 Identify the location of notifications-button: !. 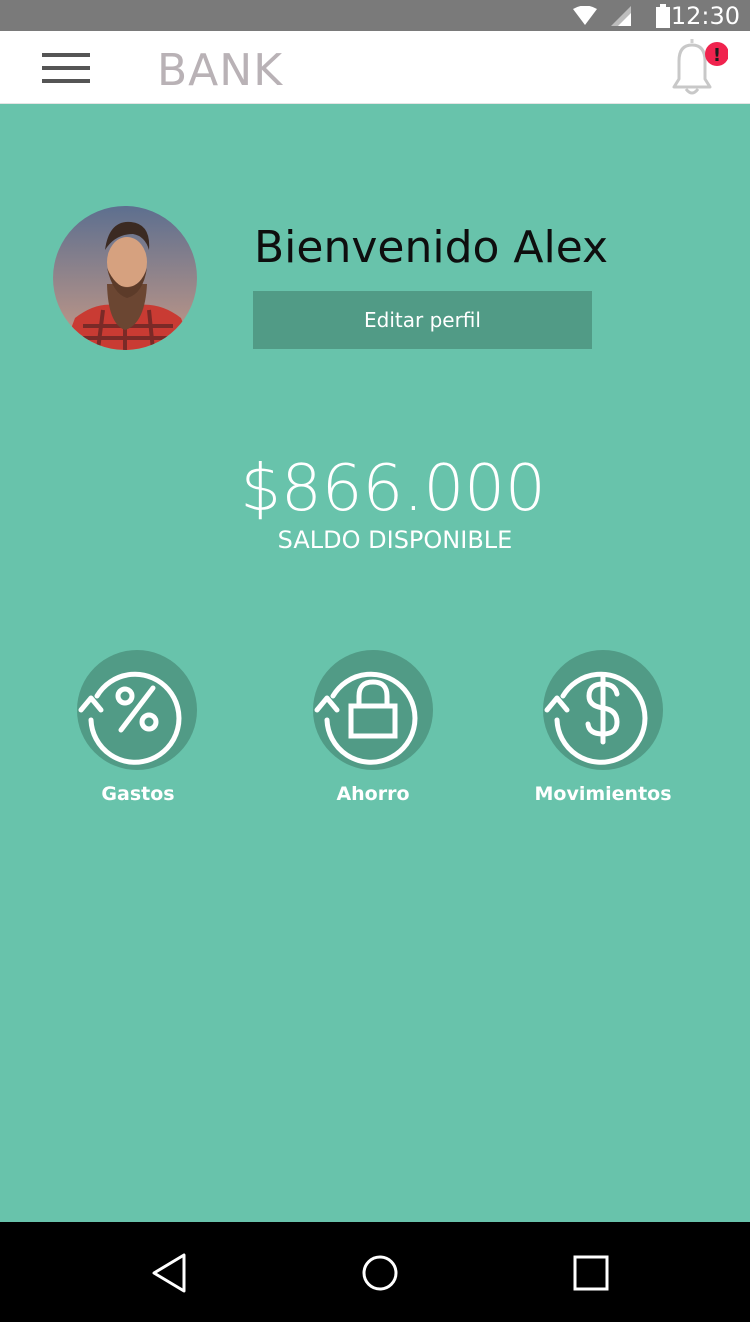
(696, 68).